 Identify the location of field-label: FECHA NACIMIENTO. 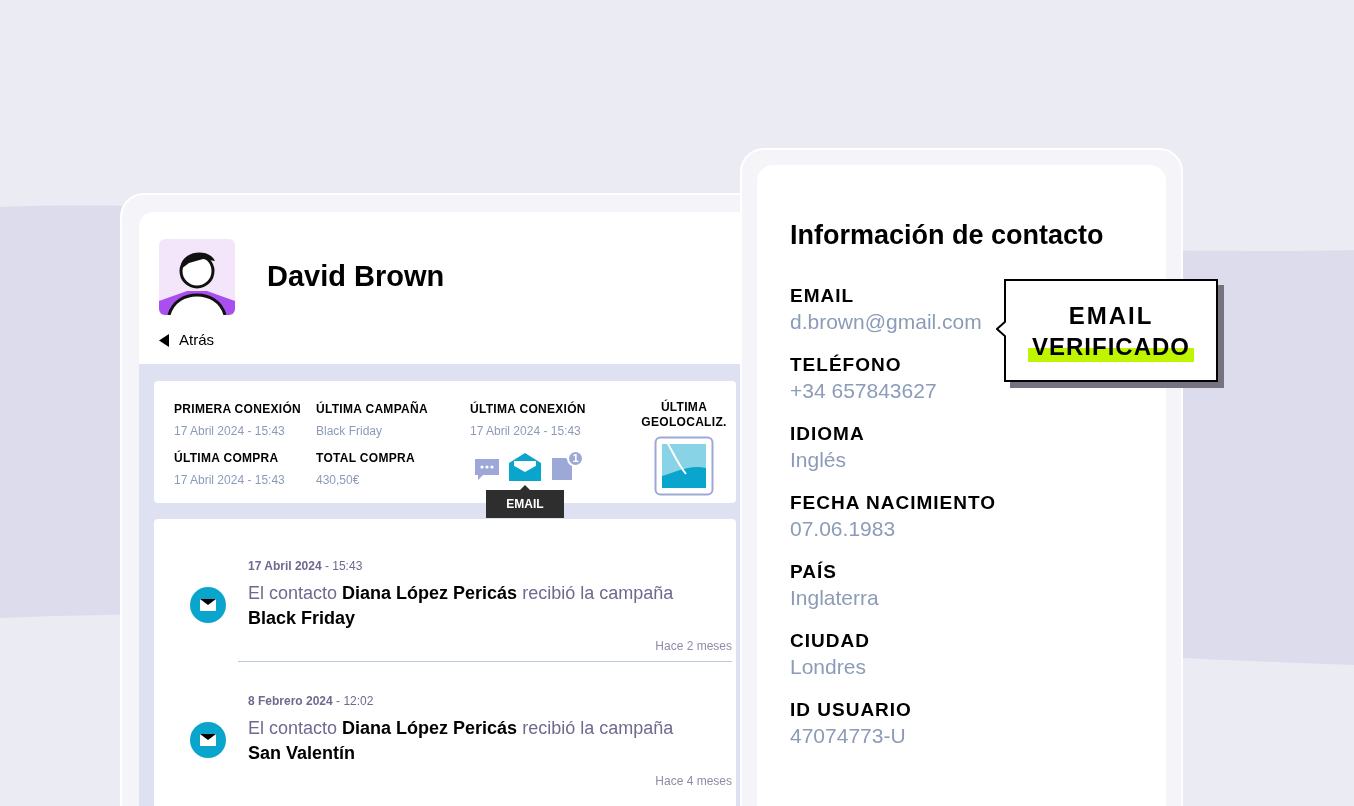
(893, 502).